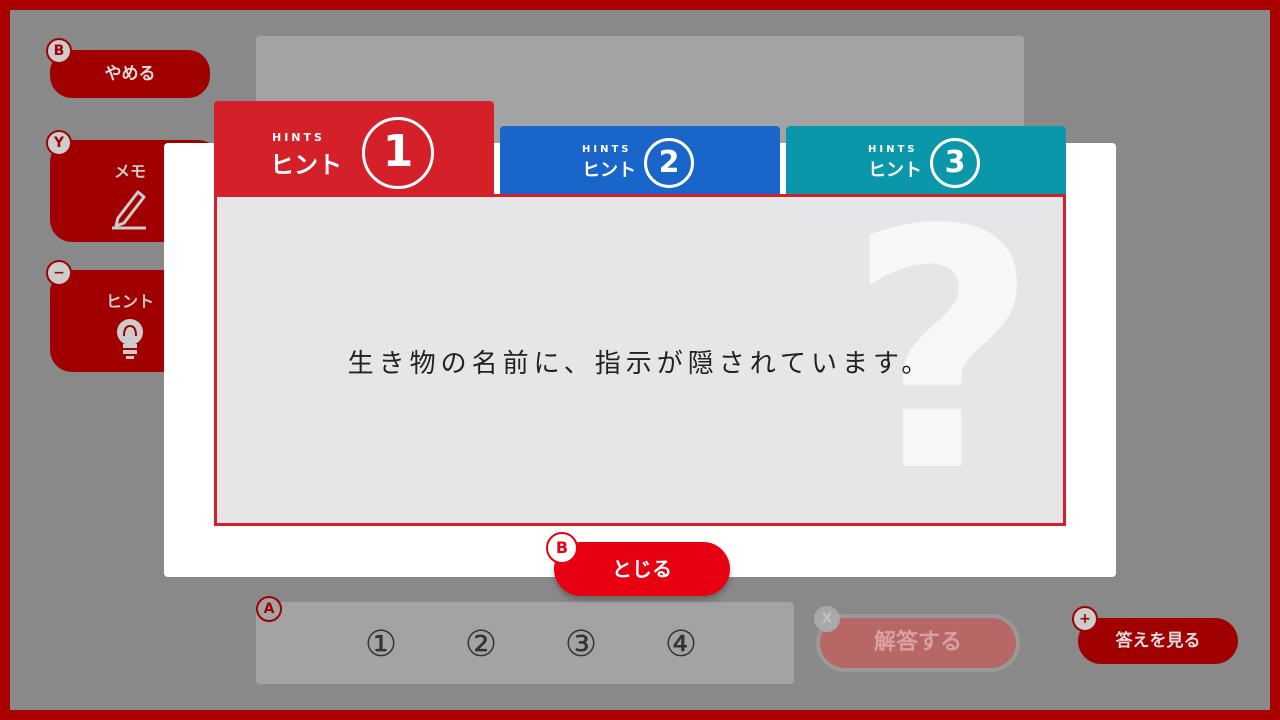 The width and height of the screenshot is (1280, 720). Describe the element at coordinates (917, 642) in the screenshot. I see `solve-label: 解答する` at that location.